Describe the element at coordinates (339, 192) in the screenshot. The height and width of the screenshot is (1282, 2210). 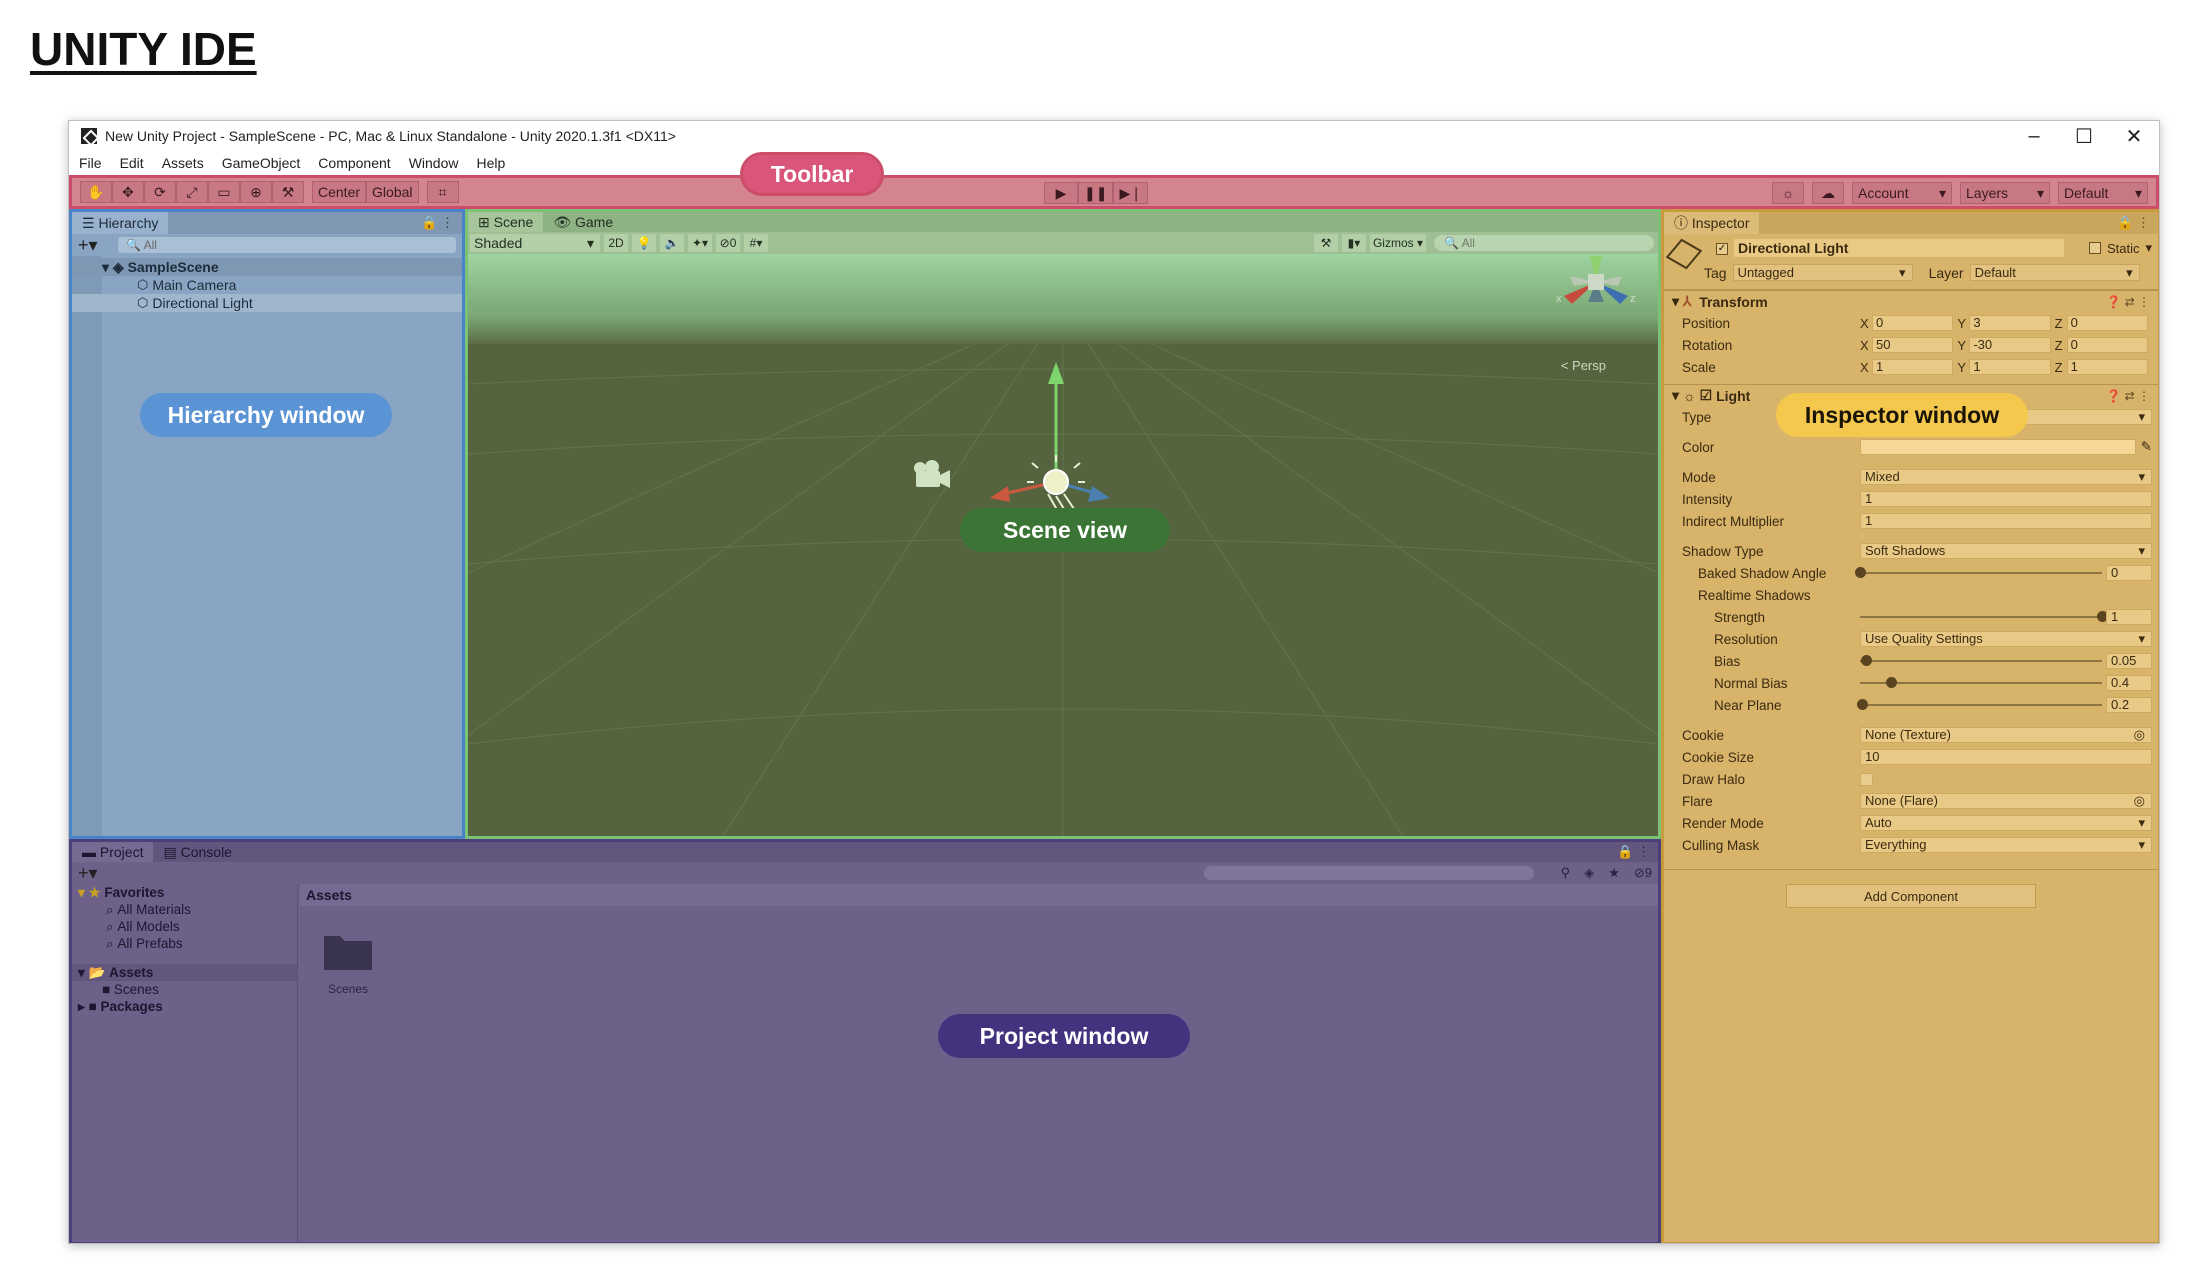
I see `pivot-center-button: Center` at that location.